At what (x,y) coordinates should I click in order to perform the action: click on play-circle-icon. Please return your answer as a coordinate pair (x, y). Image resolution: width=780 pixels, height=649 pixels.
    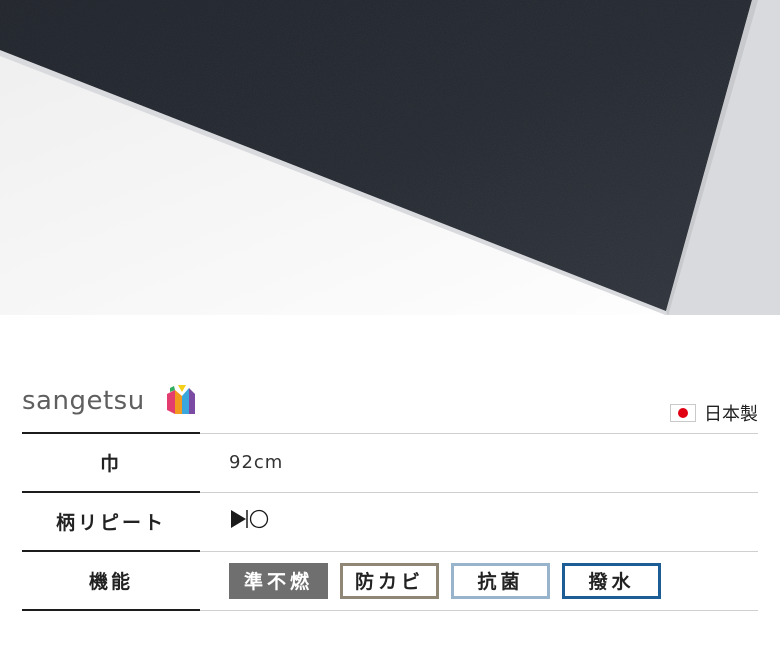
    Looking at the image, I should click on (251, 521).